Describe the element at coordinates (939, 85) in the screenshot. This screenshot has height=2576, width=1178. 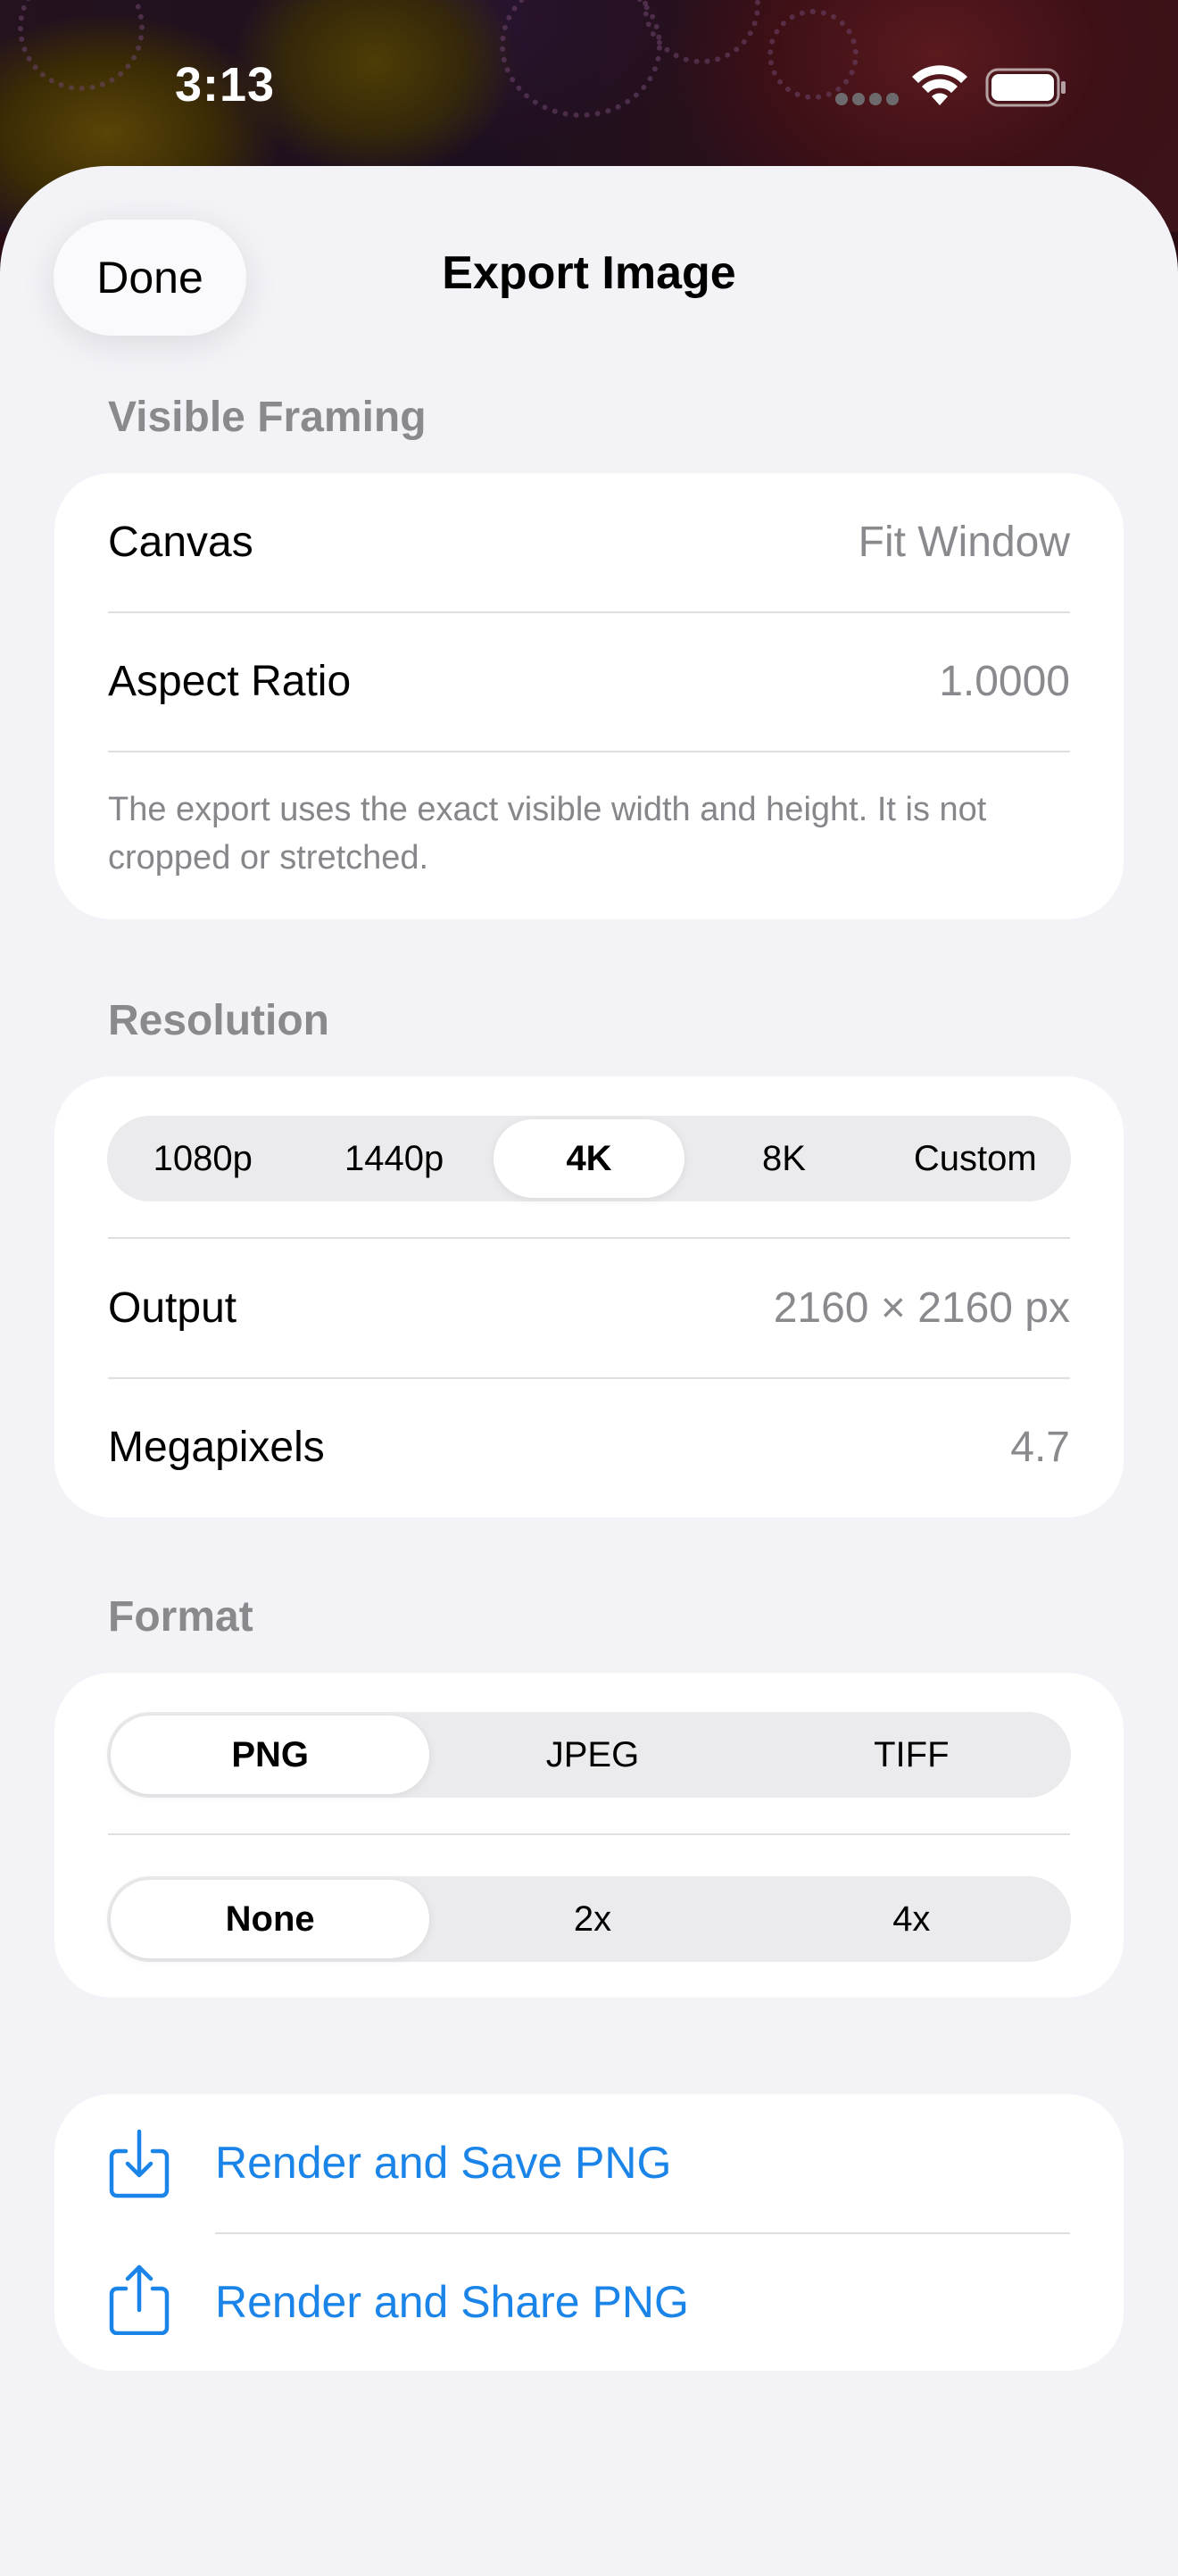
I see `wifi-icon` at that location.